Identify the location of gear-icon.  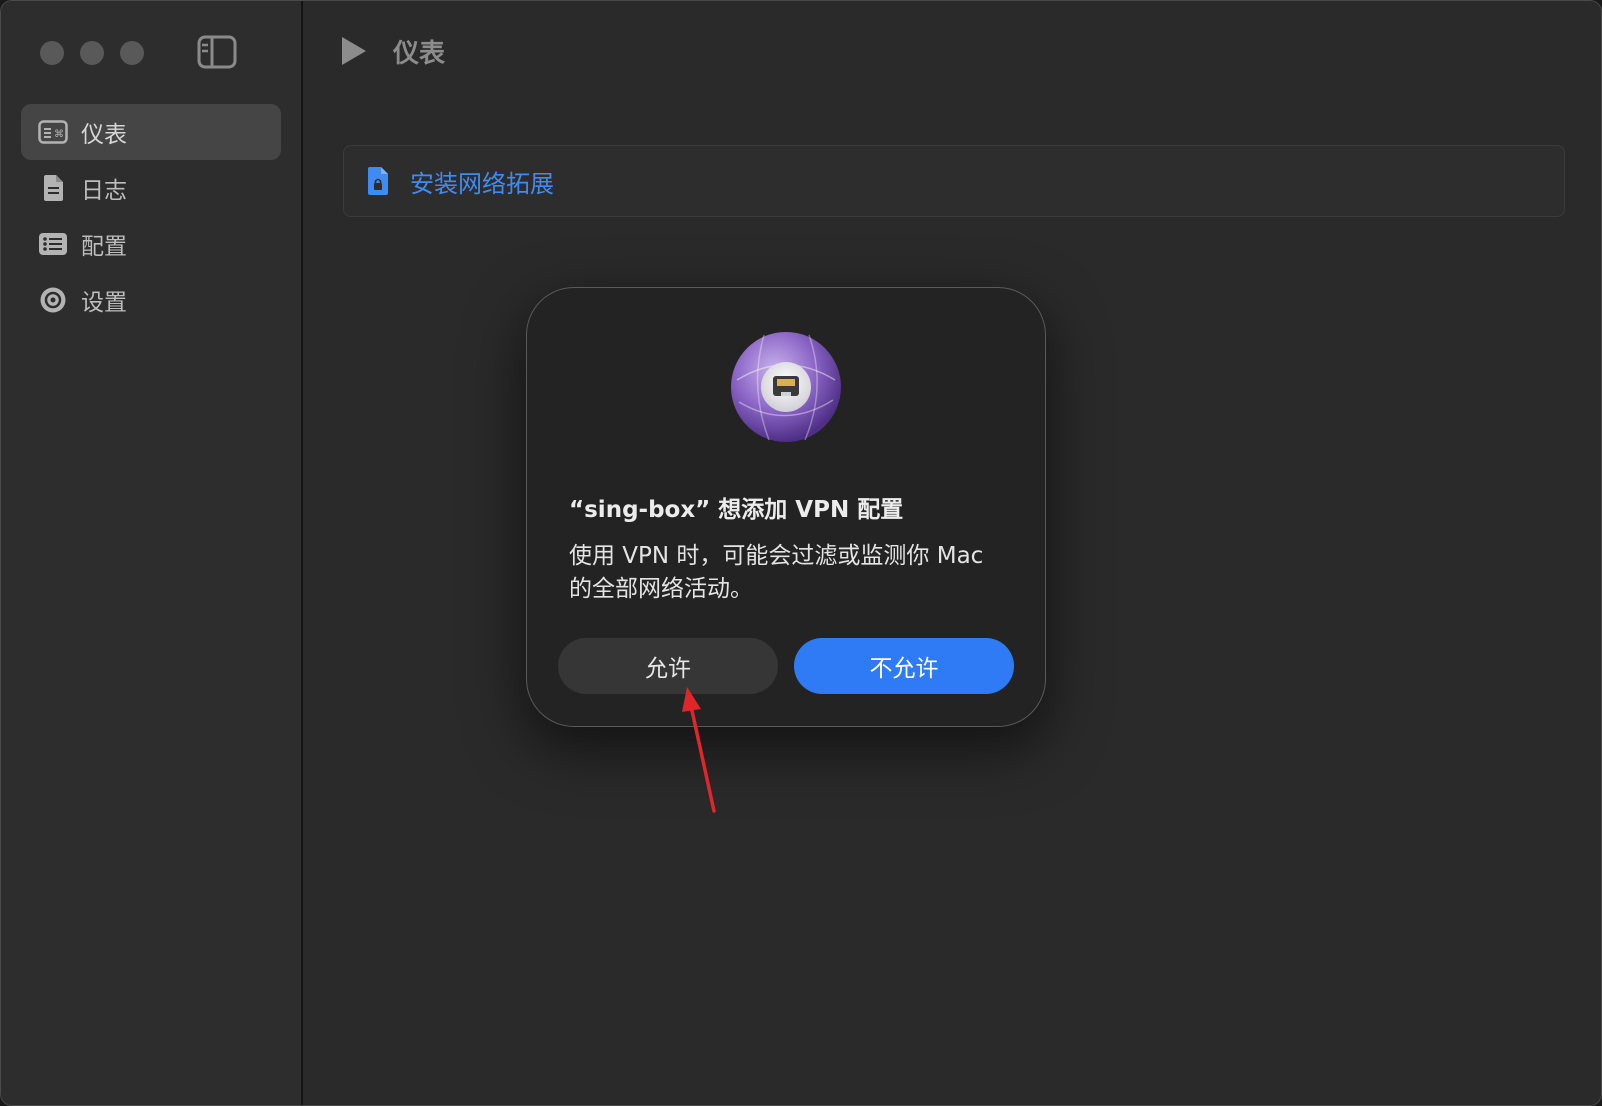
(53, 300).